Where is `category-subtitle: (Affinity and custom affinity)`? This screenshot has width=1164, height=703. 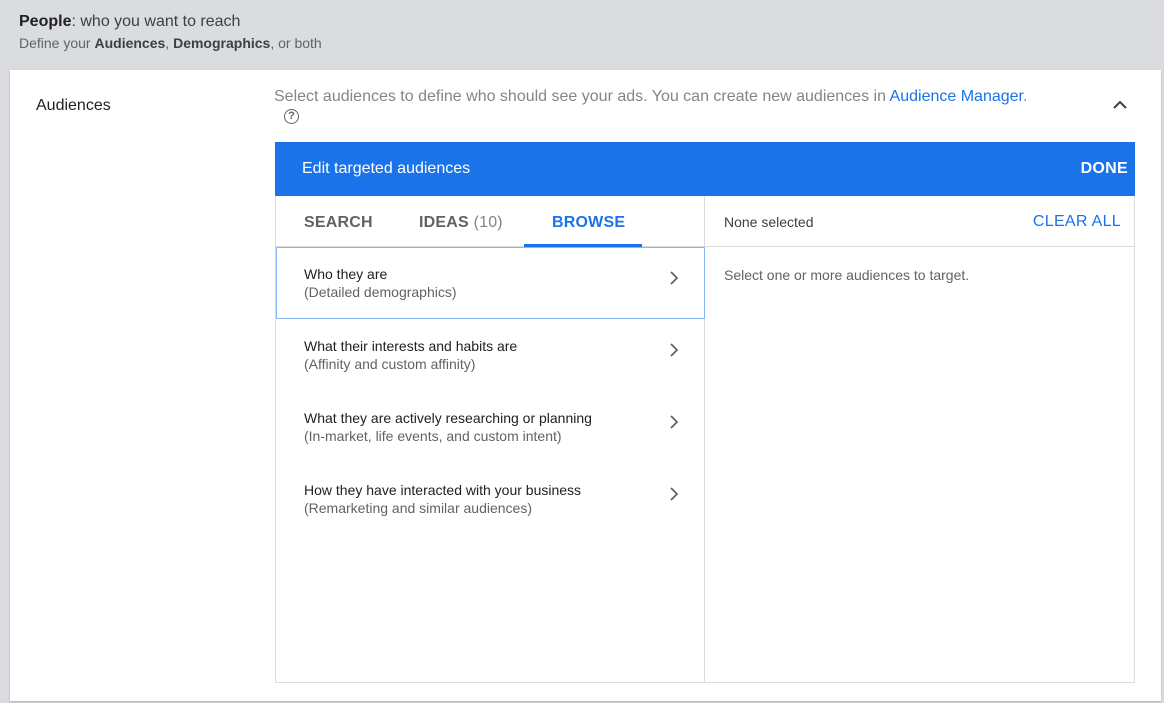
category-subtitle: (Affinity and custom affinity) is located at coordinates (390, 364).